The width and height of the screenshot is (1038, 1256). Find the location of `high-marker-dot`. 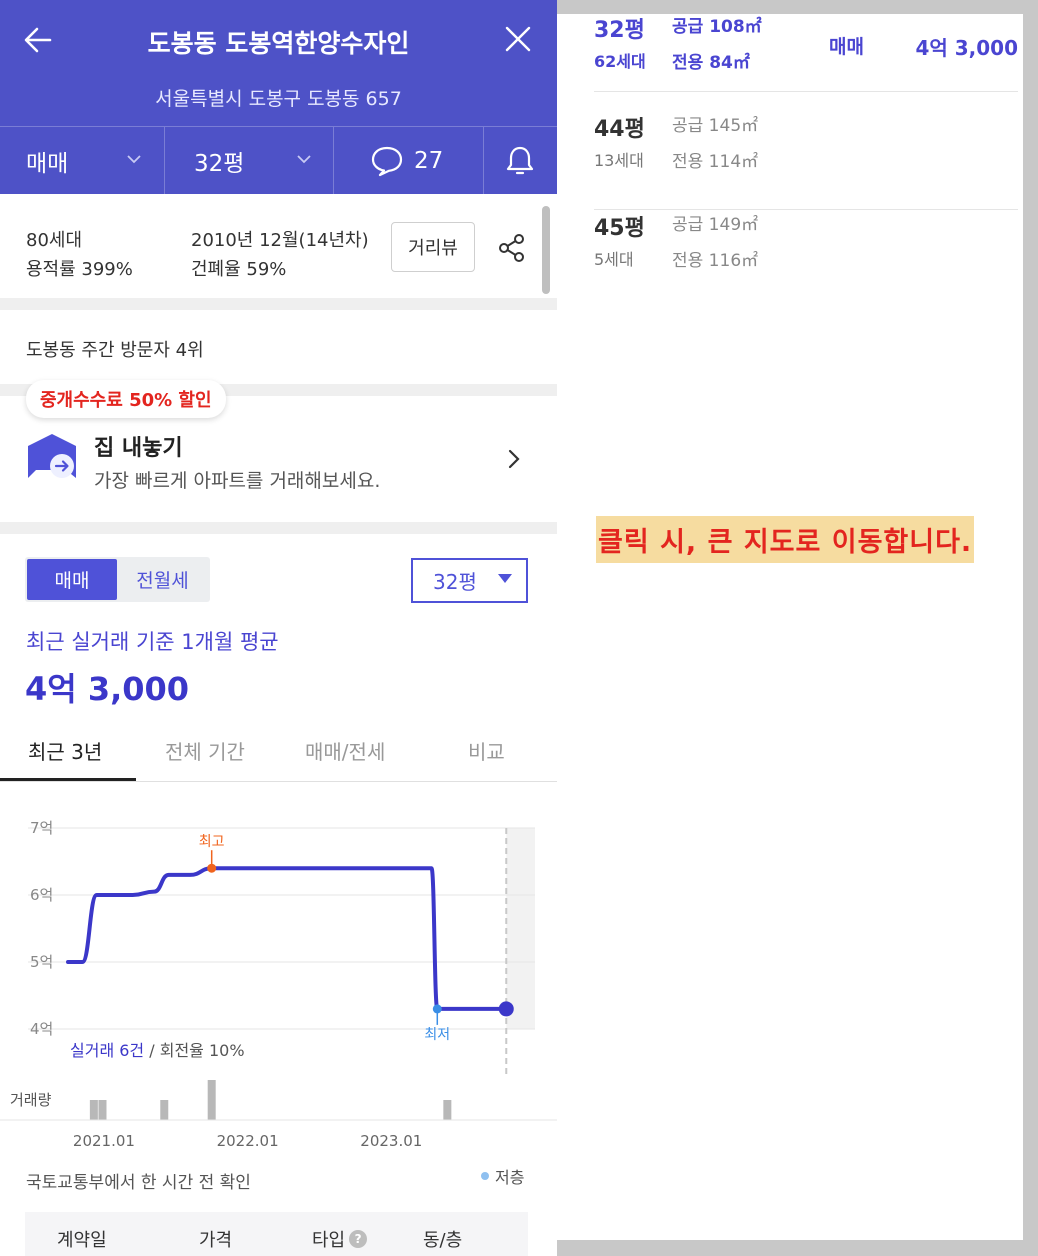

high-marker-dot is located at coordinates (212, 868).